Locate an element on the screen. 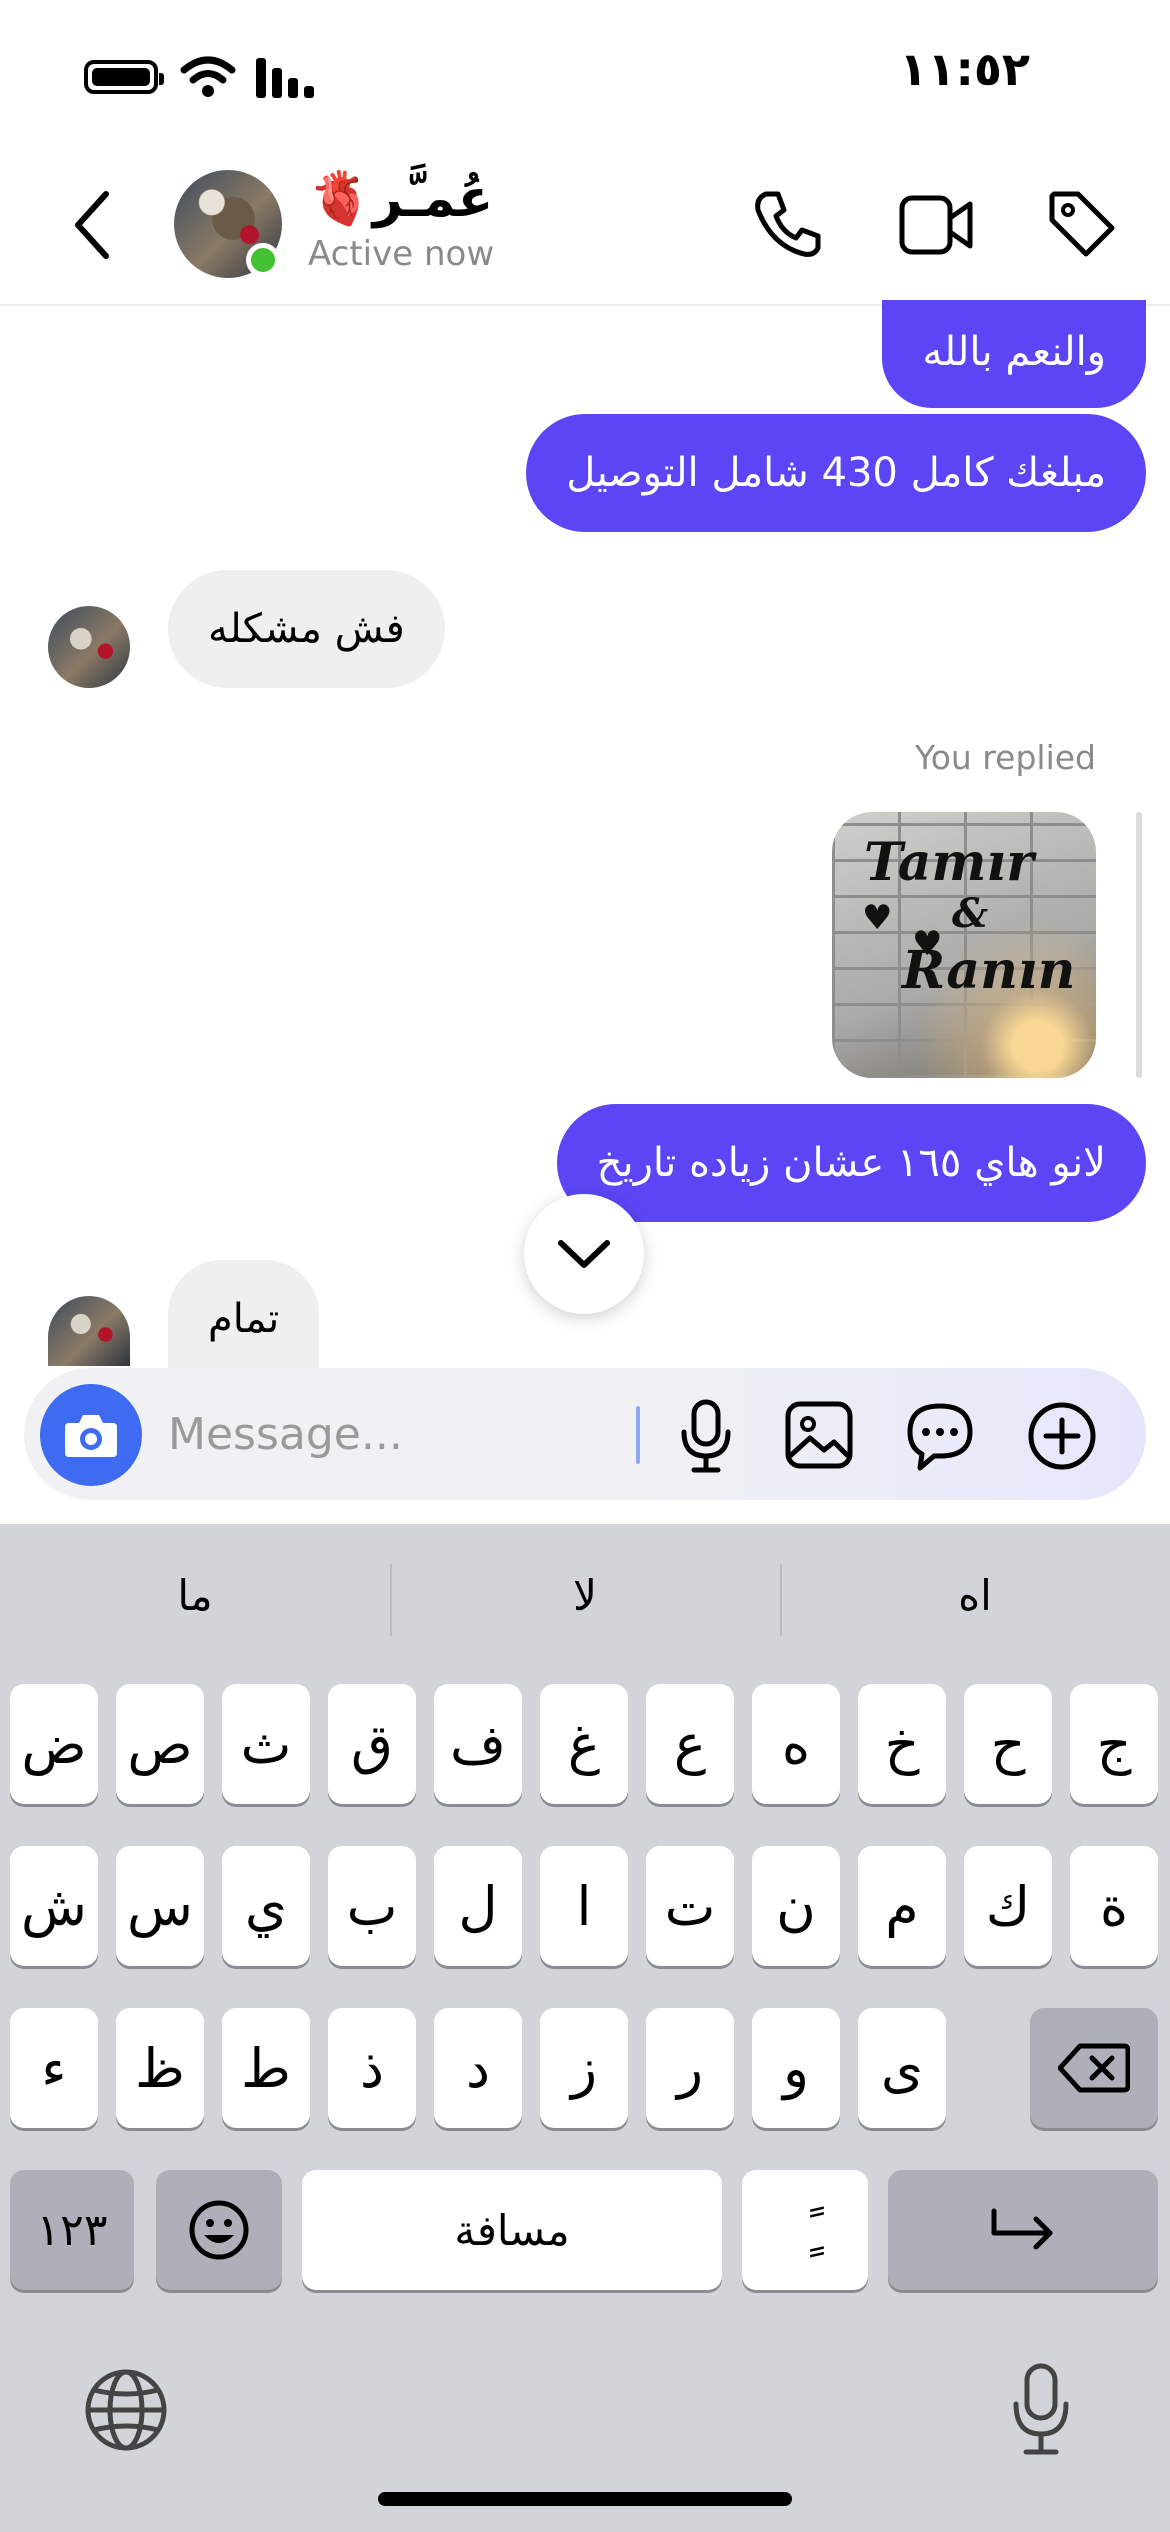 The height and width of the screenshot is (2532, 1170). suggestion-word: ما is located at coordinates (195, 1596).